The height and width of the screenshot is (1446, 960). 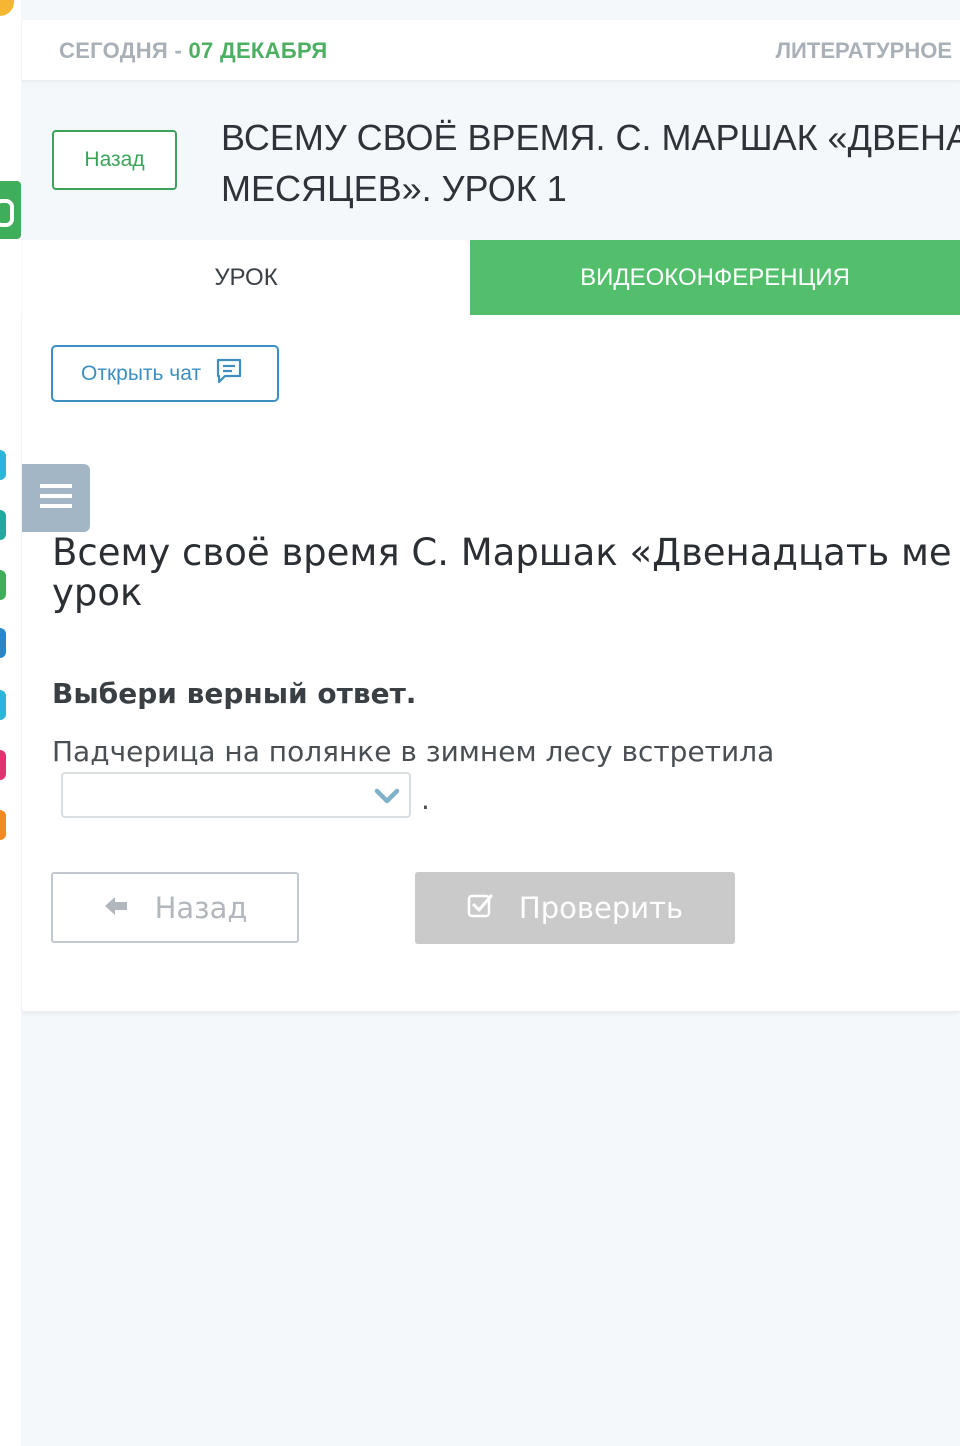 I want to click on tab-videoconference: ВИДЕОКОНФЕРЕНЦИЯ, so click(x=715, y=277).